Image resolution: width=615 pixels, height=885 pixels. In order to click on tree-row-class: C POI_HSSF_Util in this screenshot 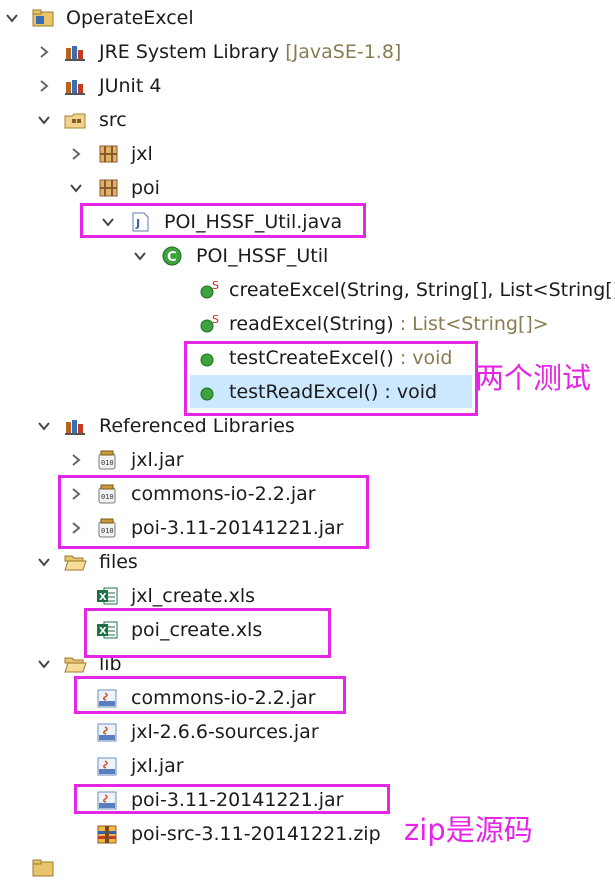, I will do `click(307, 256)`.